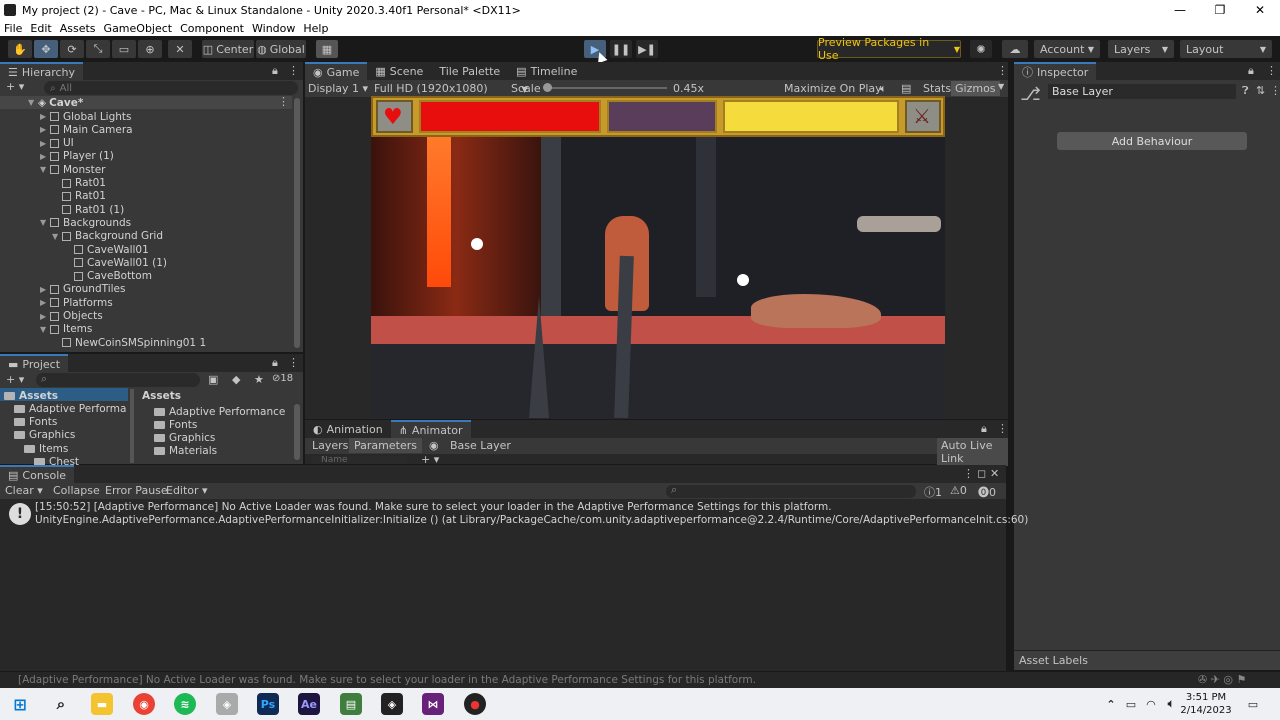  What do you see at coordinates (1067, 49) in the screenshot?
I see `account-dropdown: Account ▼` at bounding box center [1067, 49].